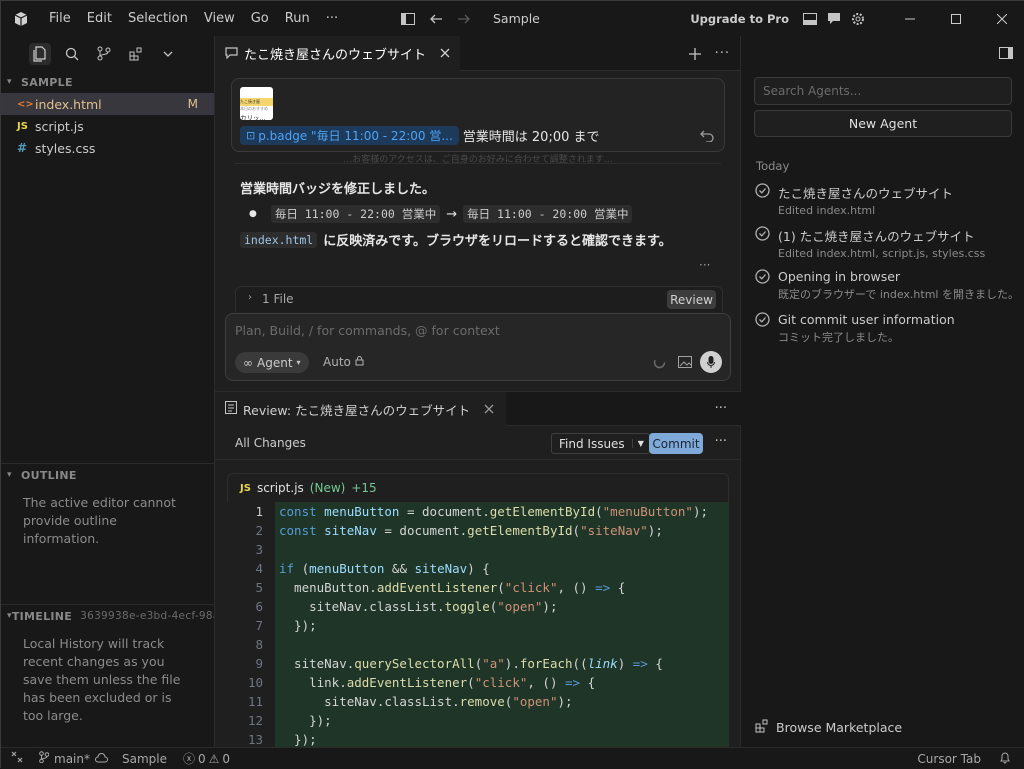  What do you see at coordinates (711, 362) in the screenshot?
I see `microphone-icon` at bounding box center [711, 362].